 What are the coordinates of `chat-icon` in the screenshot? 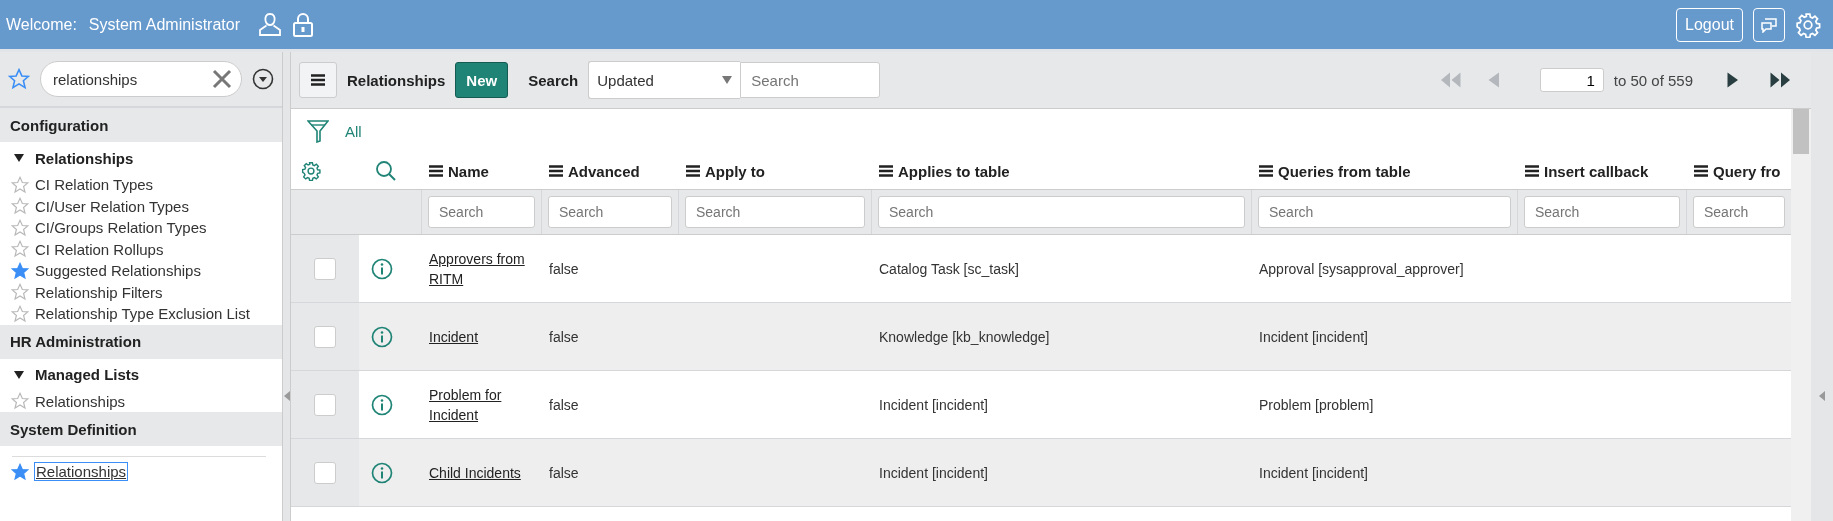 It's located at (1769, 24).